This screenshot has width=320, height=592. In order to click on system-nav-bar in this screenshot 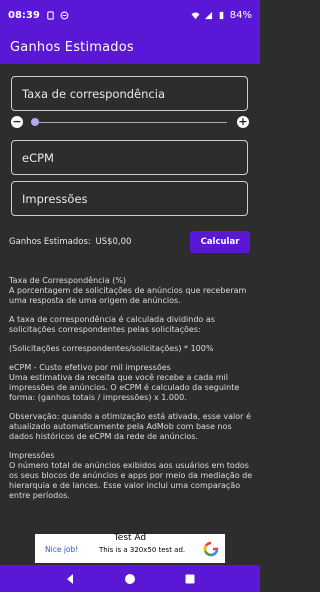, I will do `click(130, 578)`.